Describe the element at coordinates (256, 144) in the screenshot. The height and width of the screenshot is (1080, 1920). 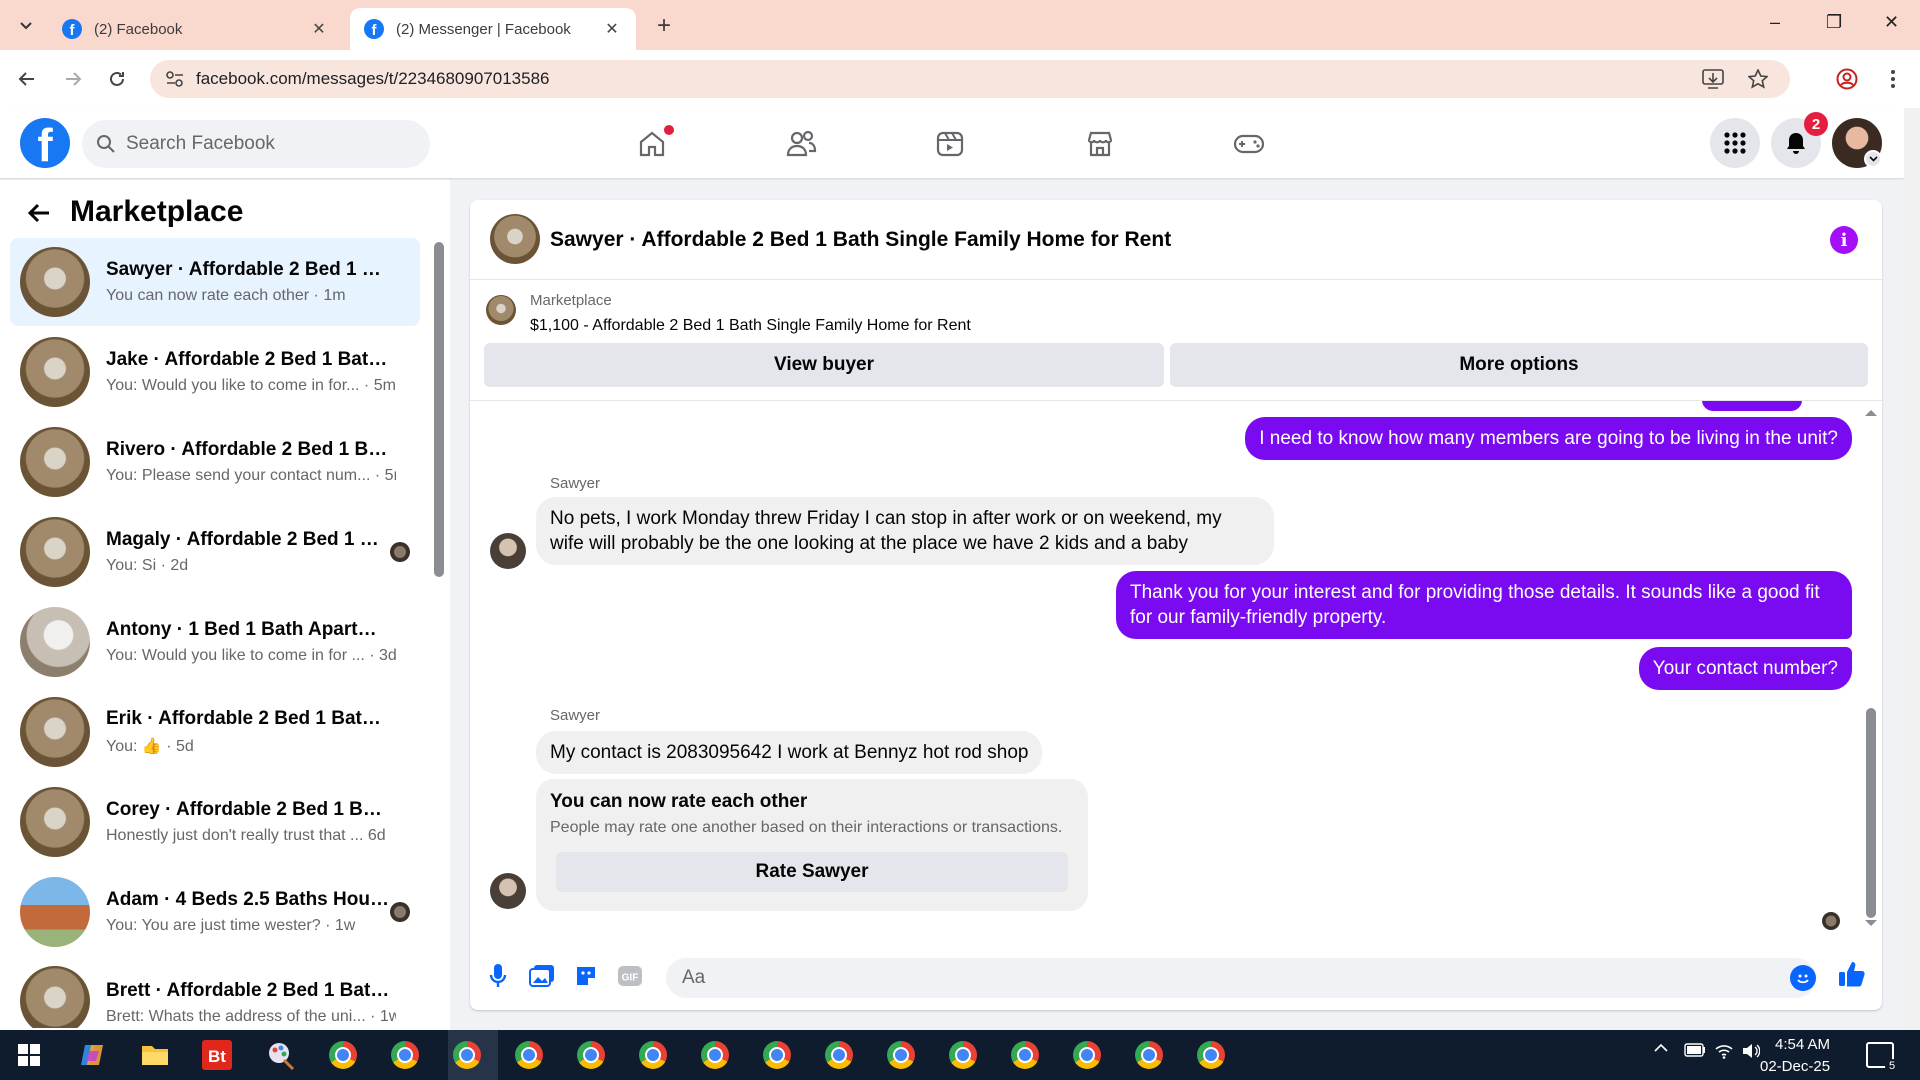
I see `search-input: Search Facebook` at that location.